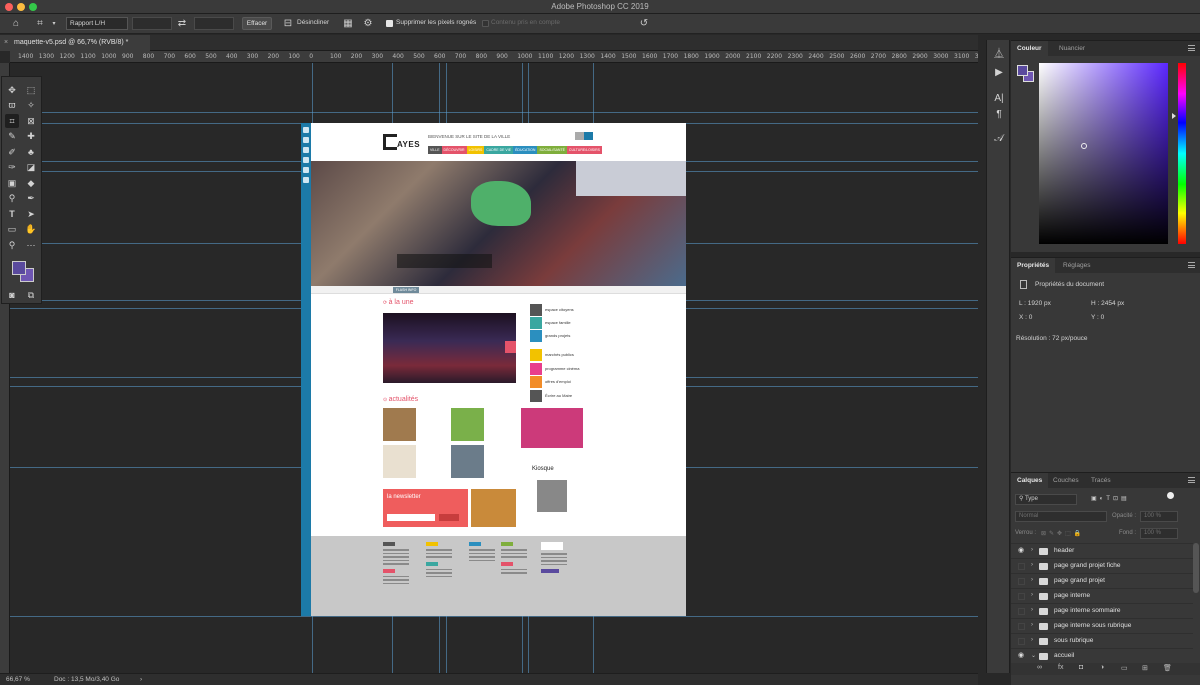  What do you see at coordinates (1030, 480) in the screenshot?
I see `tab-calques: Calques` at bounding box center [1030, 480].